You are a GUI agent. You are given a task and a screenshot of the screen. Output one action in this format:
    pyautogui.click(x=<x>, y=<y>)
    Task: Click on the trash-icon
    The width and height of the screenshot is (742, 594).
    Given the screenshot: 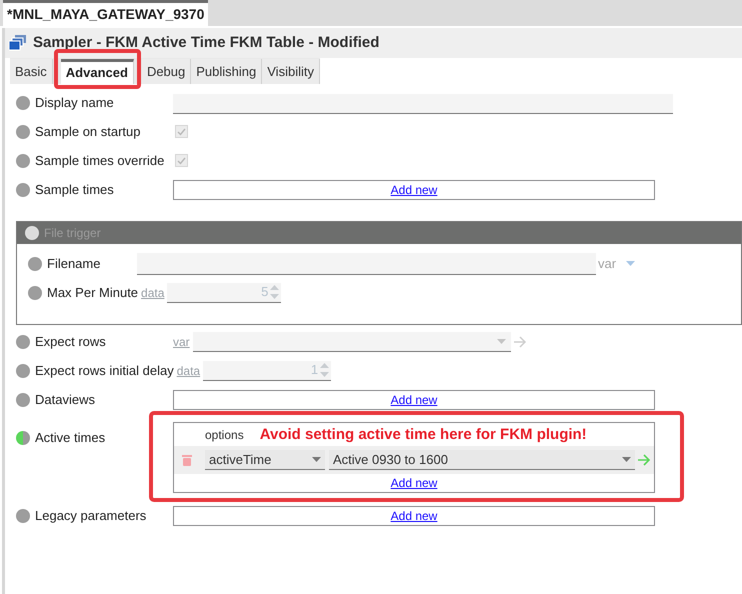 What is the action you would take?
    pyautogui.click(x=187, y=460)
    